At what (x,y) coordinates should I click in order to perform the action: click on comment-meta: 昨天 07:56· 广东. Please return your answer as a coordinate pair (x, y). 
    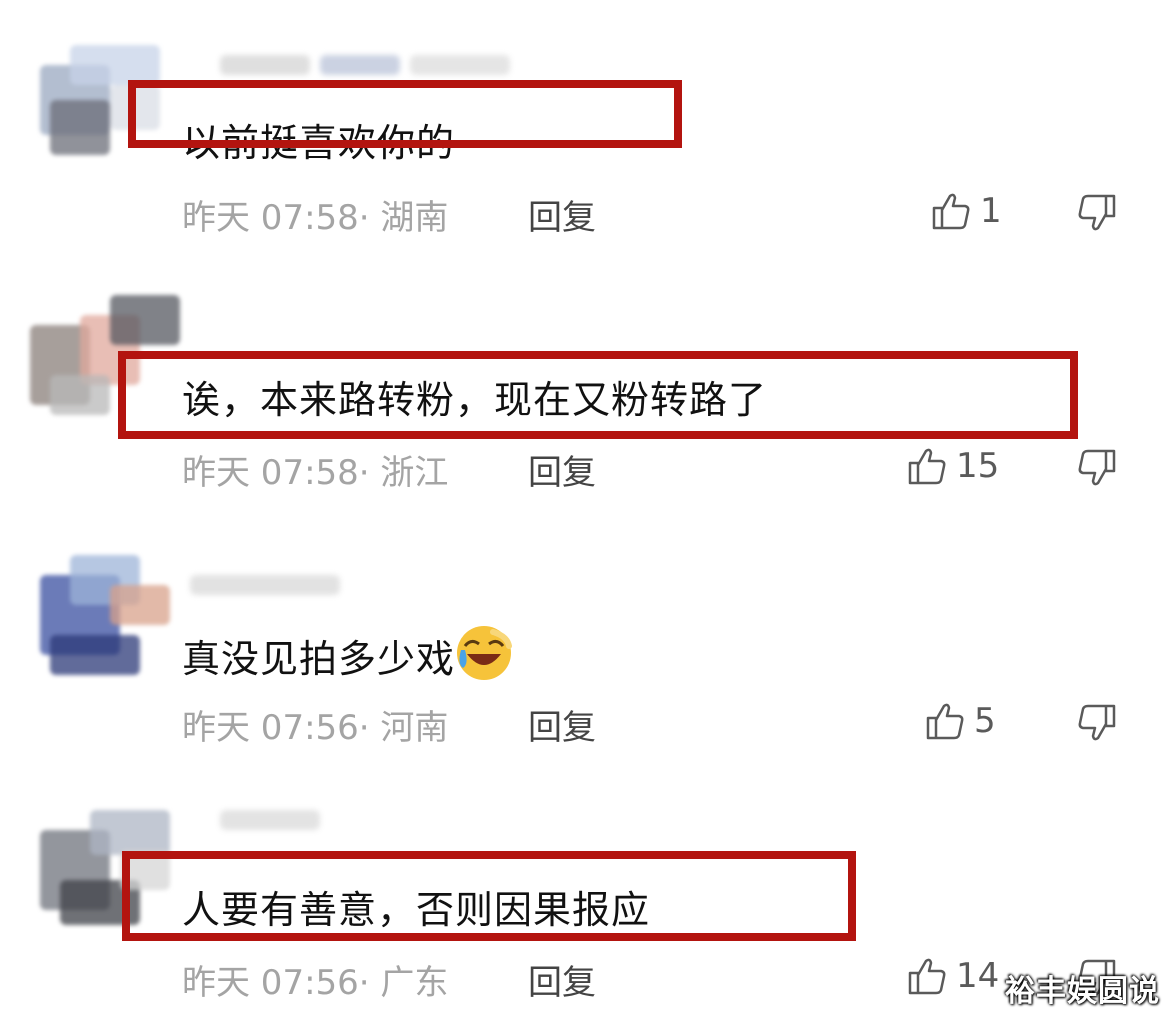
    Looking at the image, I should click on (315, 979).